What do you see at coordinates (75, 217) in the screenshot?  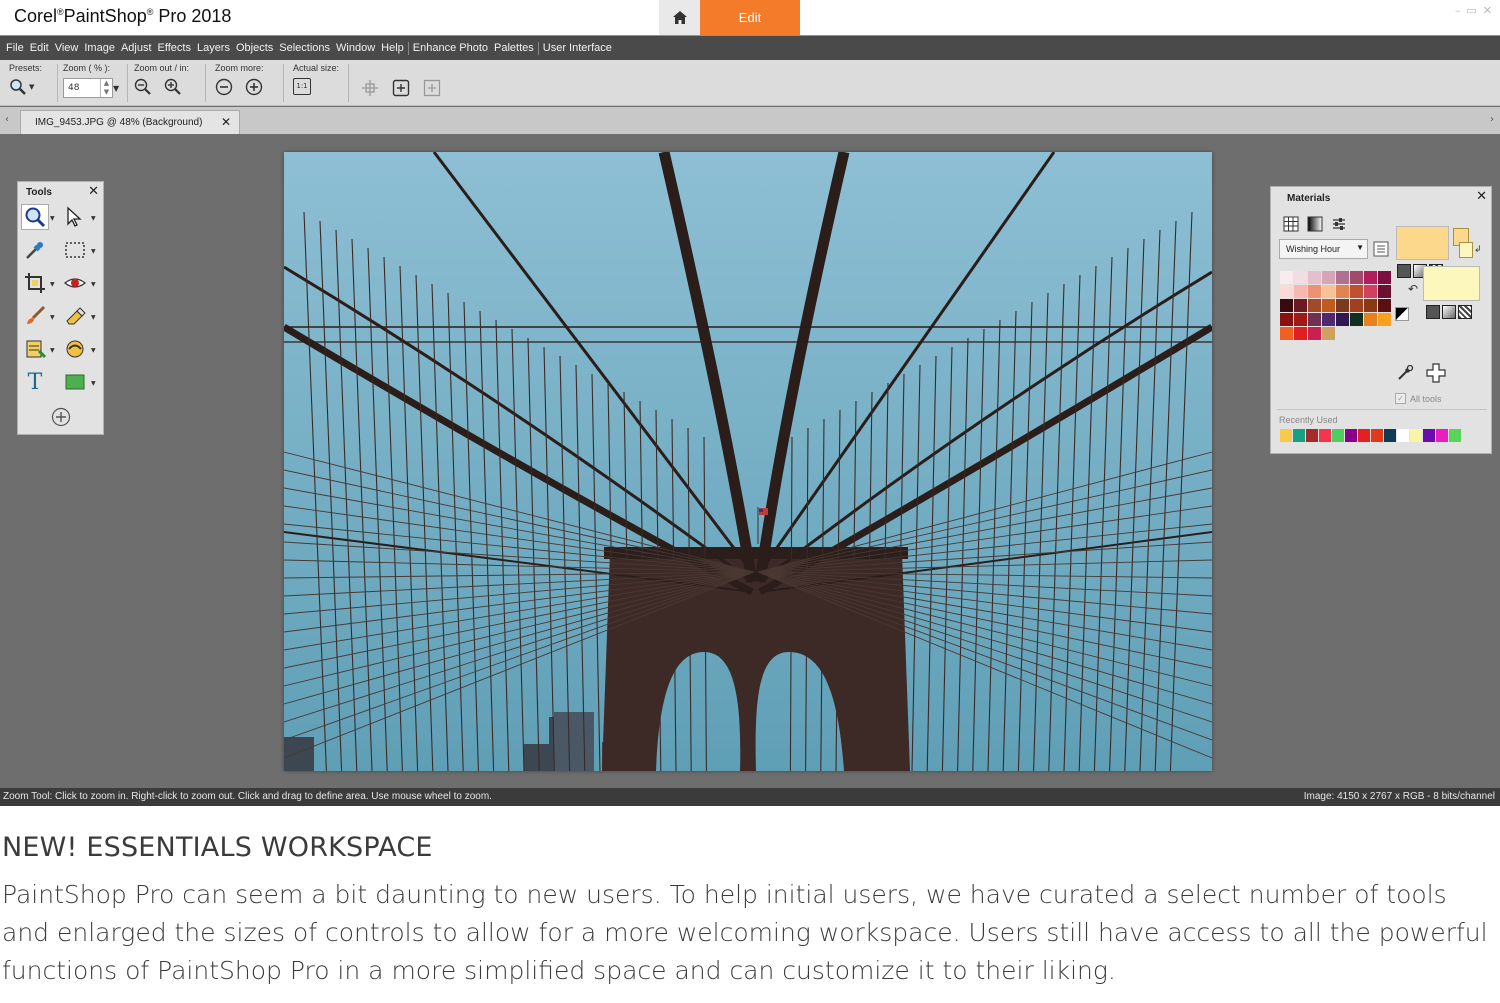 I see `pick-tool` at bounding box center [75, 217].